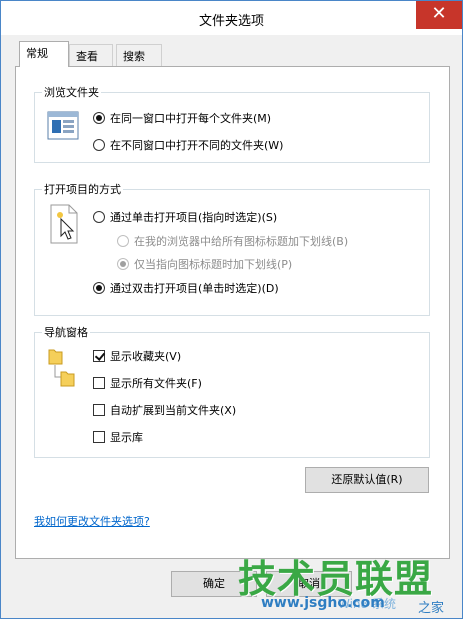 This screenshot has height=619, width=463. I want to click on check-auto-expand: 自动扩展到当前文件夹(X), so click(164, 410).